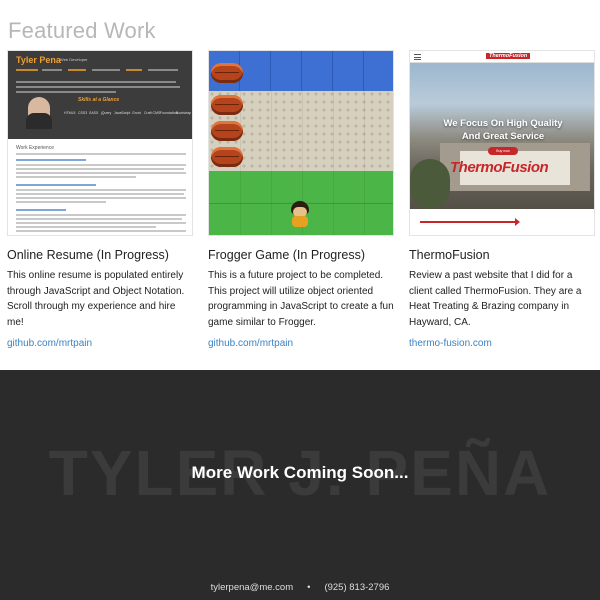 Image resolution: width=600 pixels, height=600 pixels. I want to click on resume-skill: Foundation, so click(169, 113).